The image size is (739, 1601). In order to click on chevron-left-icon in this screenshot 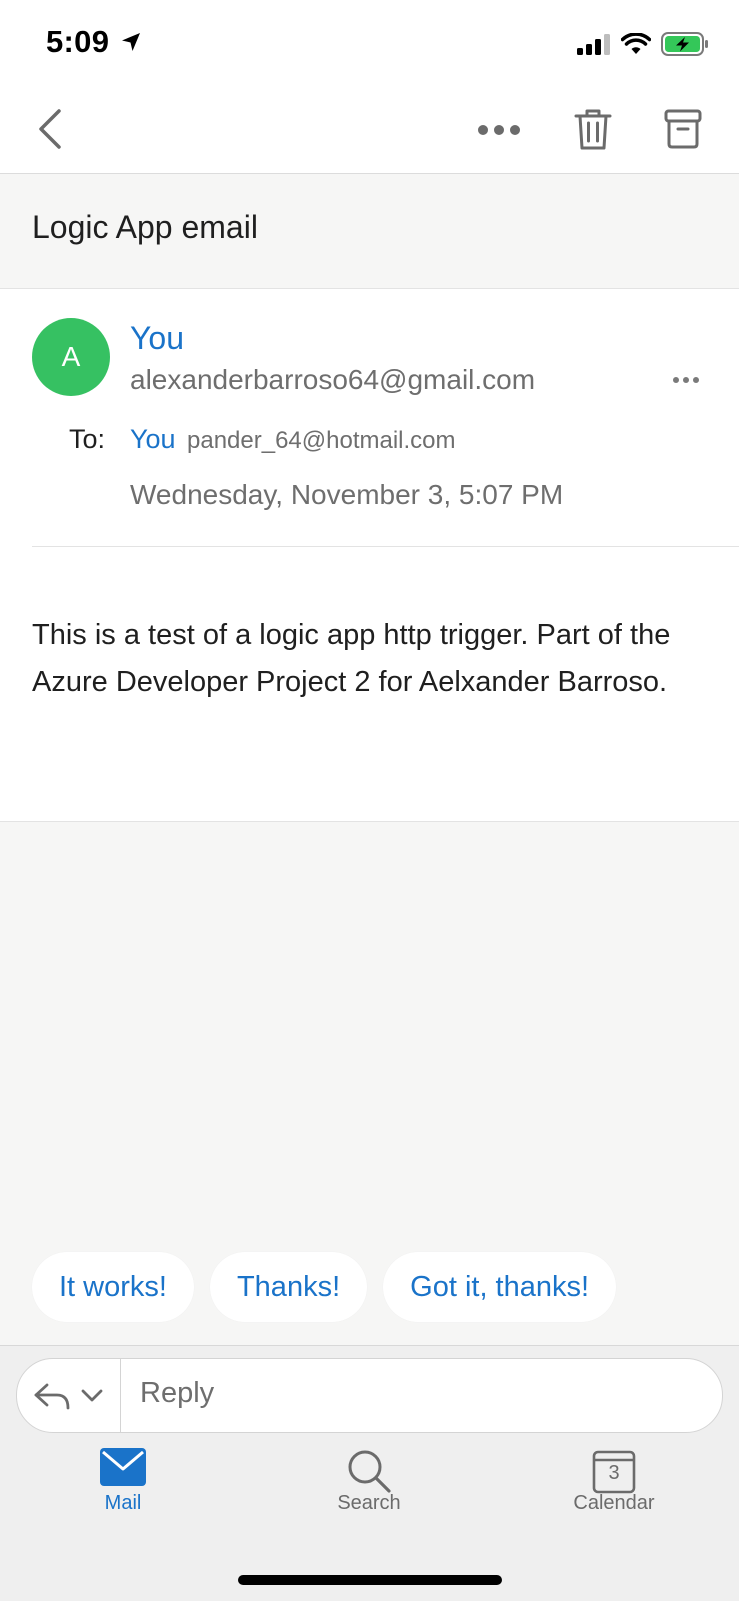, I will do `click(50, 129)`.